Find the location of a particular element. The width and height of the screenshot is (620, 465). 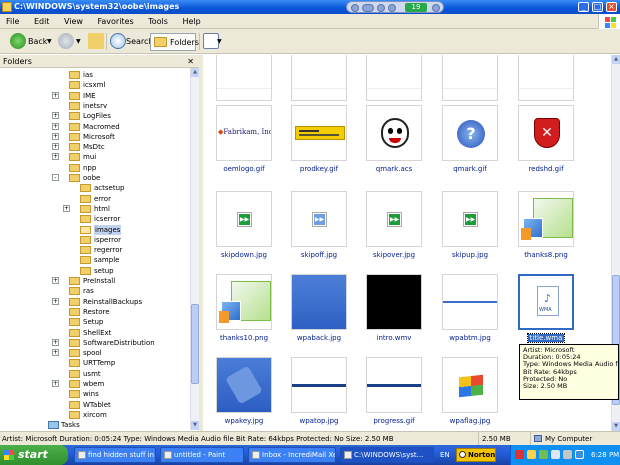

file-name: progress.gif is located at coordinates (394, 421).